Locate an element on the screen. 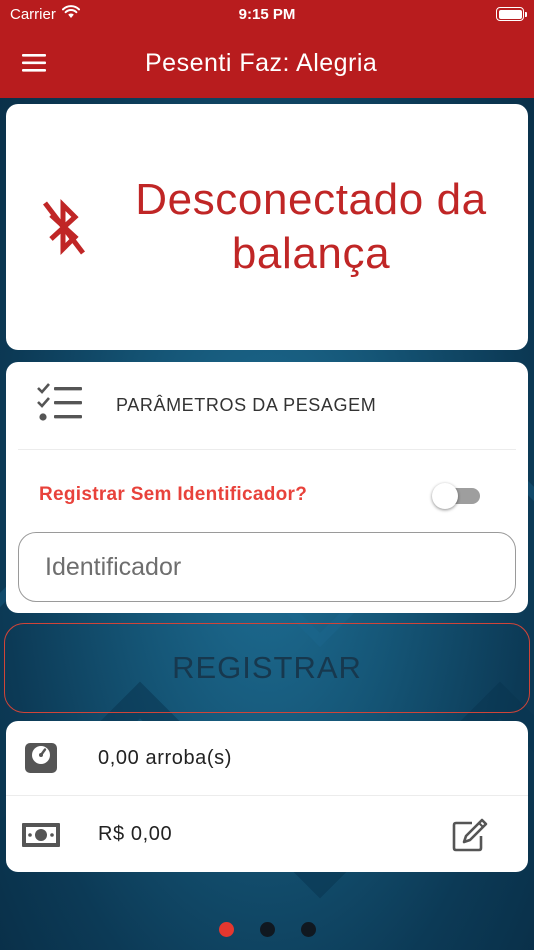 The image size is (534, 950). wifi-icon is located at coordinates (70, 14).